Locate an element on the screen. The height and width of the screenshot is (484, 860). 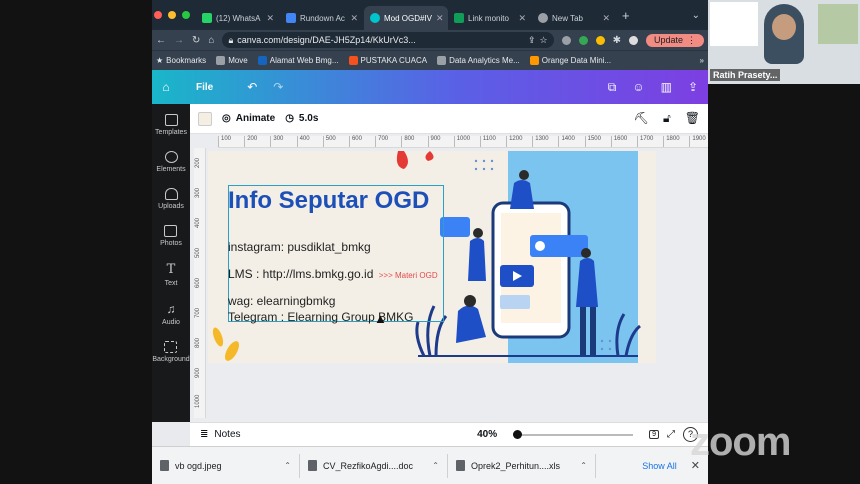
download-item: Oprek2_Perhitun....xls ⌃ is located at coordinates (522, 465).